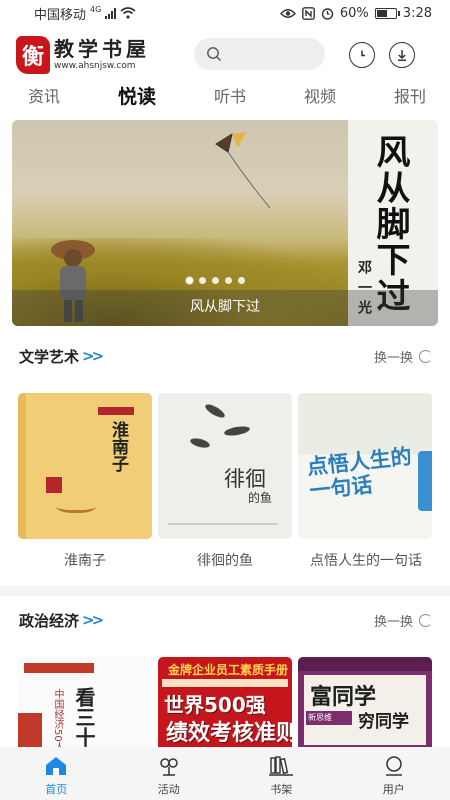 This screenshot has height=800, width=450. I want to click on cover-top-text: 金牌企业员工素质手册, so click(228, 670).